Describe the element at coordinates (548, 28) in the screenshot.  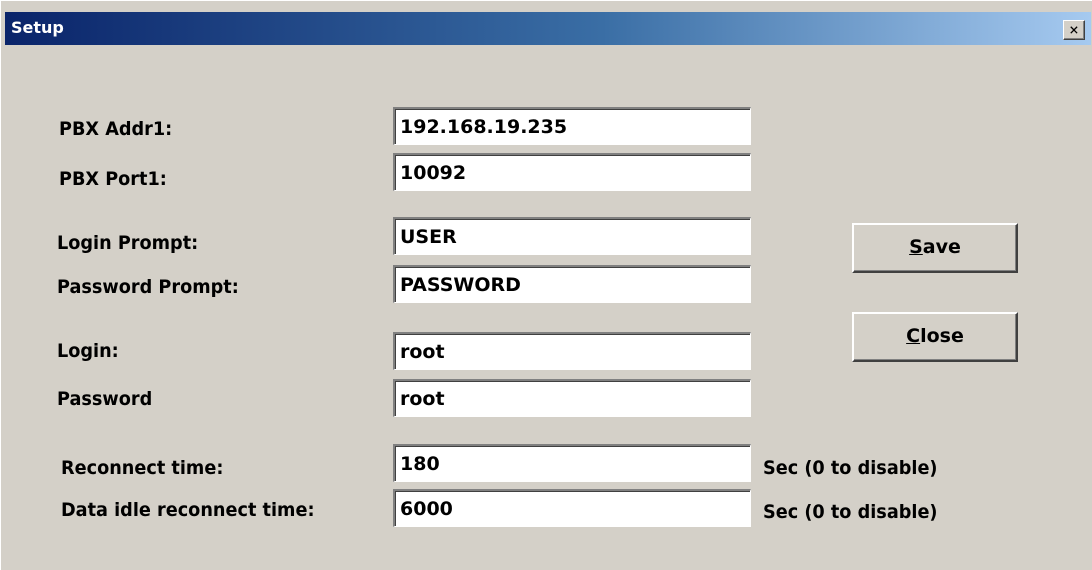
I see `title-bar: Setup ×` at that location.